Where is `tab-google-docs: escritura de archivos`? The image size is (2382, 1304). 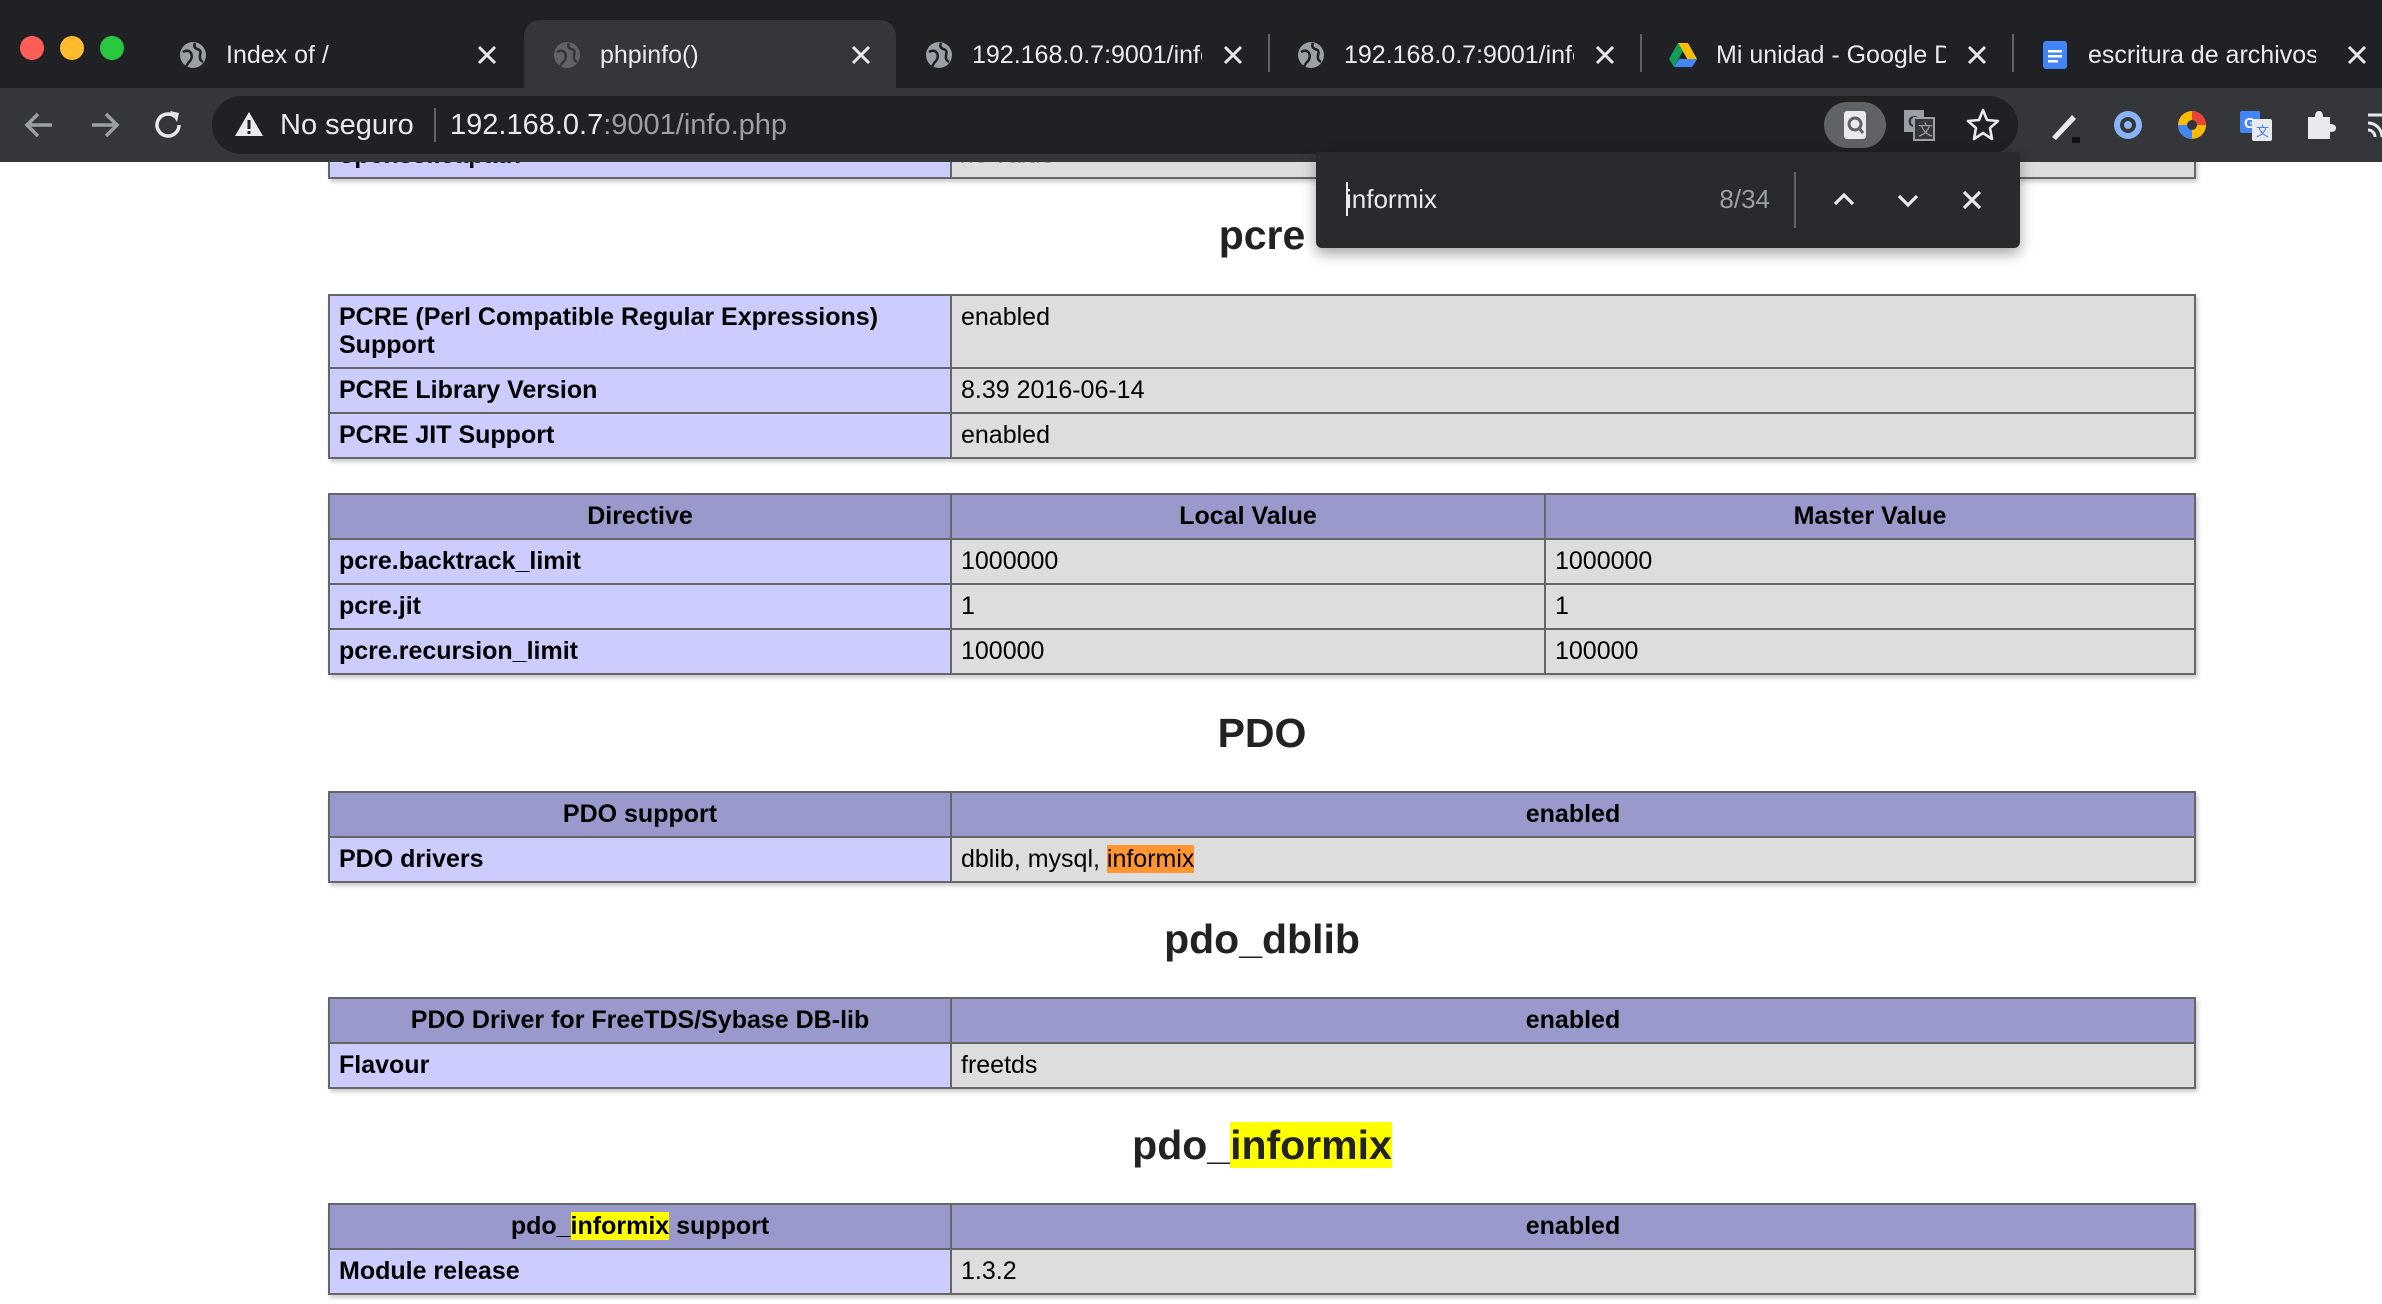 tab-google-docs: escritura de archivos is located at coordinates (2197, 54).